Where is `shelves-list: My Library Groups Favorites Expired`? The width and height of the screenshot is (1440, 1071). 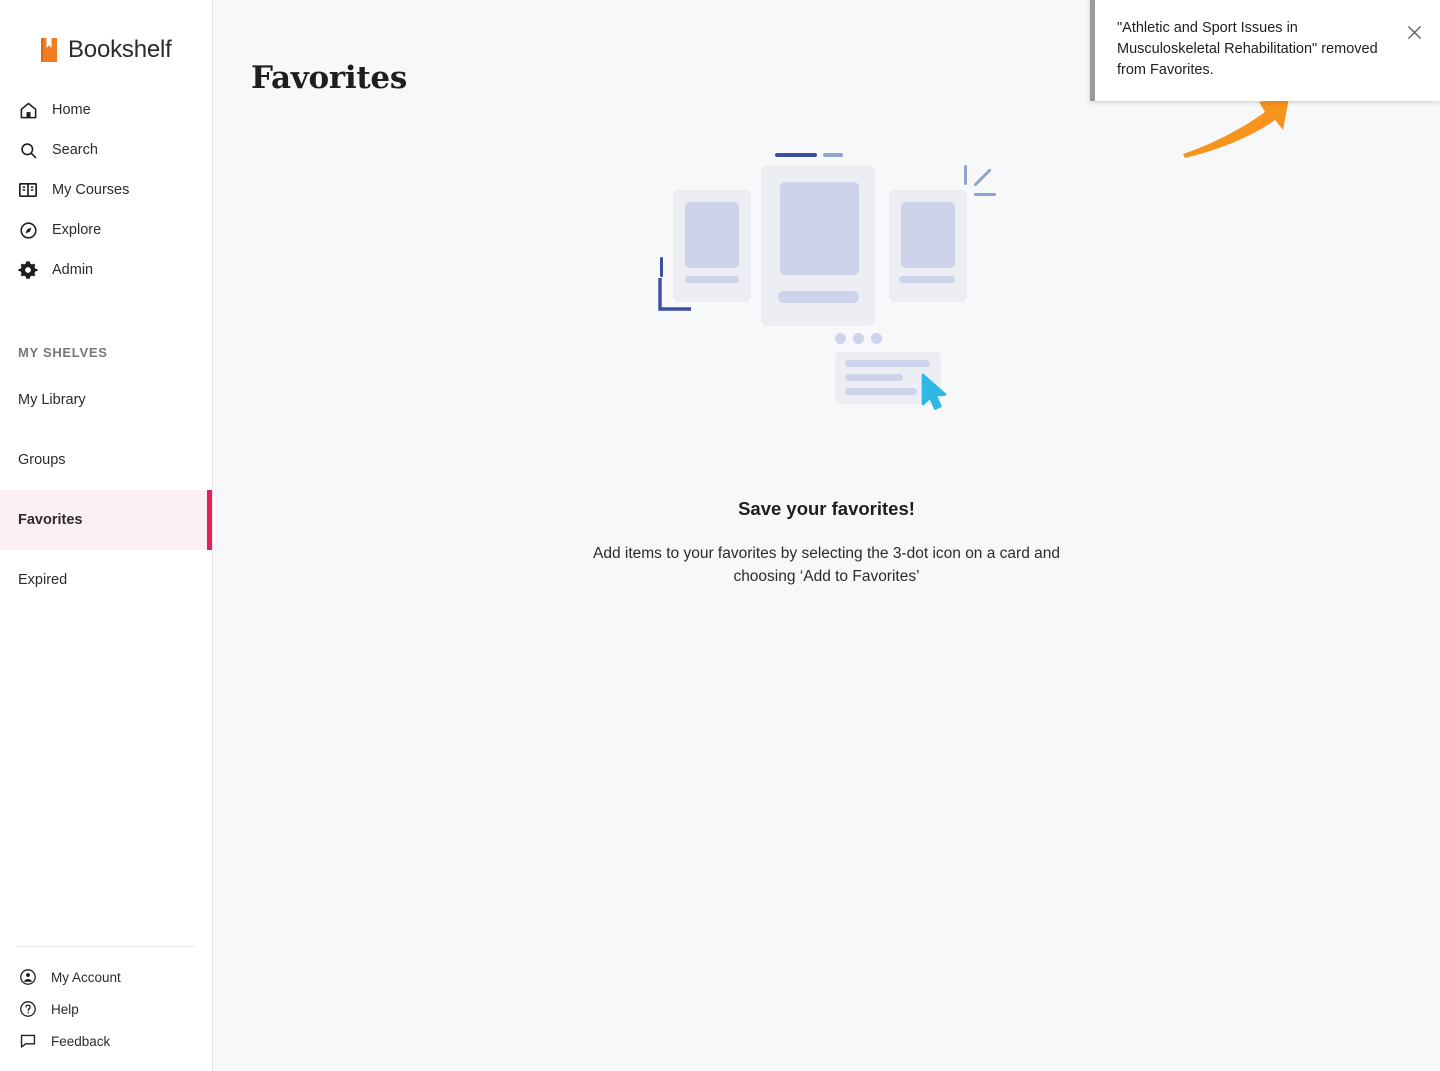 shelves-list: My Library Groups Favorites Expired is located at coordinates (106, 490).